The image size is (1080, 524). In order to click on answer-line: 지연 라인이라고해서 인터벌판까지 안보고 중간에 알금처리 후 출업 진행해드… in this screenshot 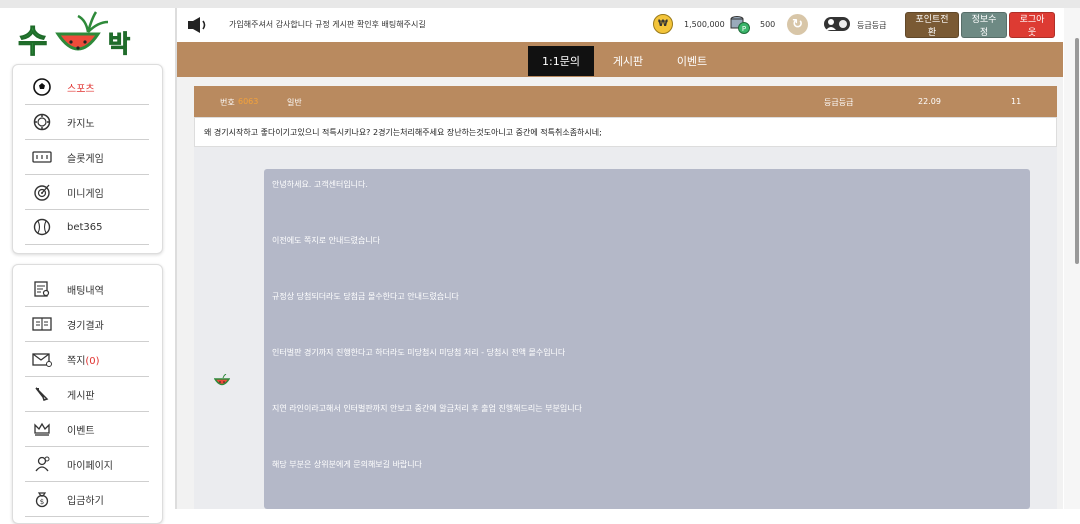, I will do `click(427, 408)`.